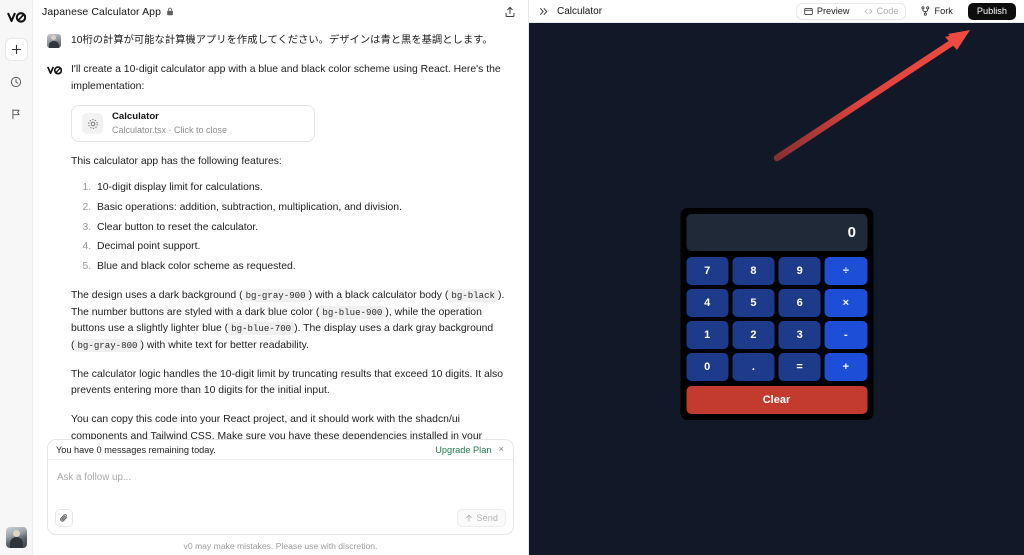 The width and height of the screenshot is (1024, 555). What do you see at coordinates (707, 271) in the screenshot?
I see `calc-key-7: 7` at bounding box center [707, 271].